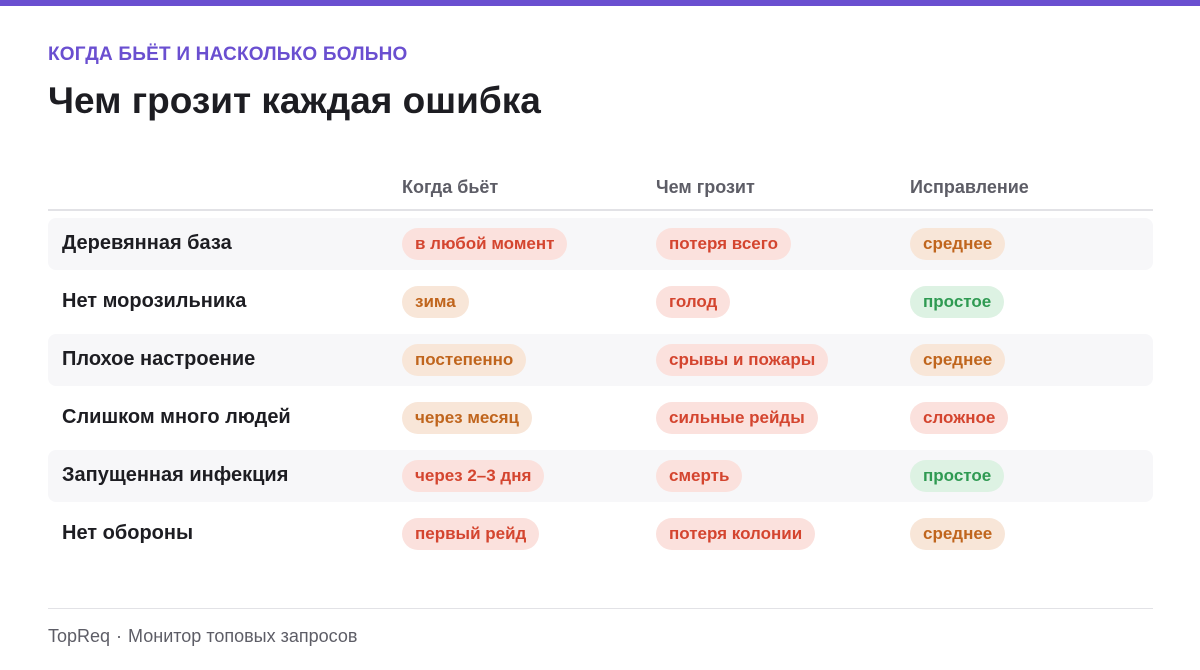 The width and height of the screenshot is (1200, 670). What do you see at coordinates (147, 243) in the screenshot?
I see `row-label: Деревянная база` at bounding box center [147, 243].